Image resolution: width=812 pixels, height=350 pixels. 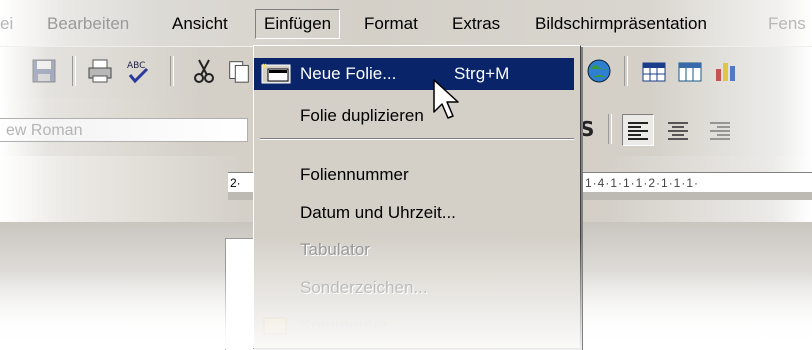 I want to click on menu-item-label: Kommentar, so click(x=344, y=325).